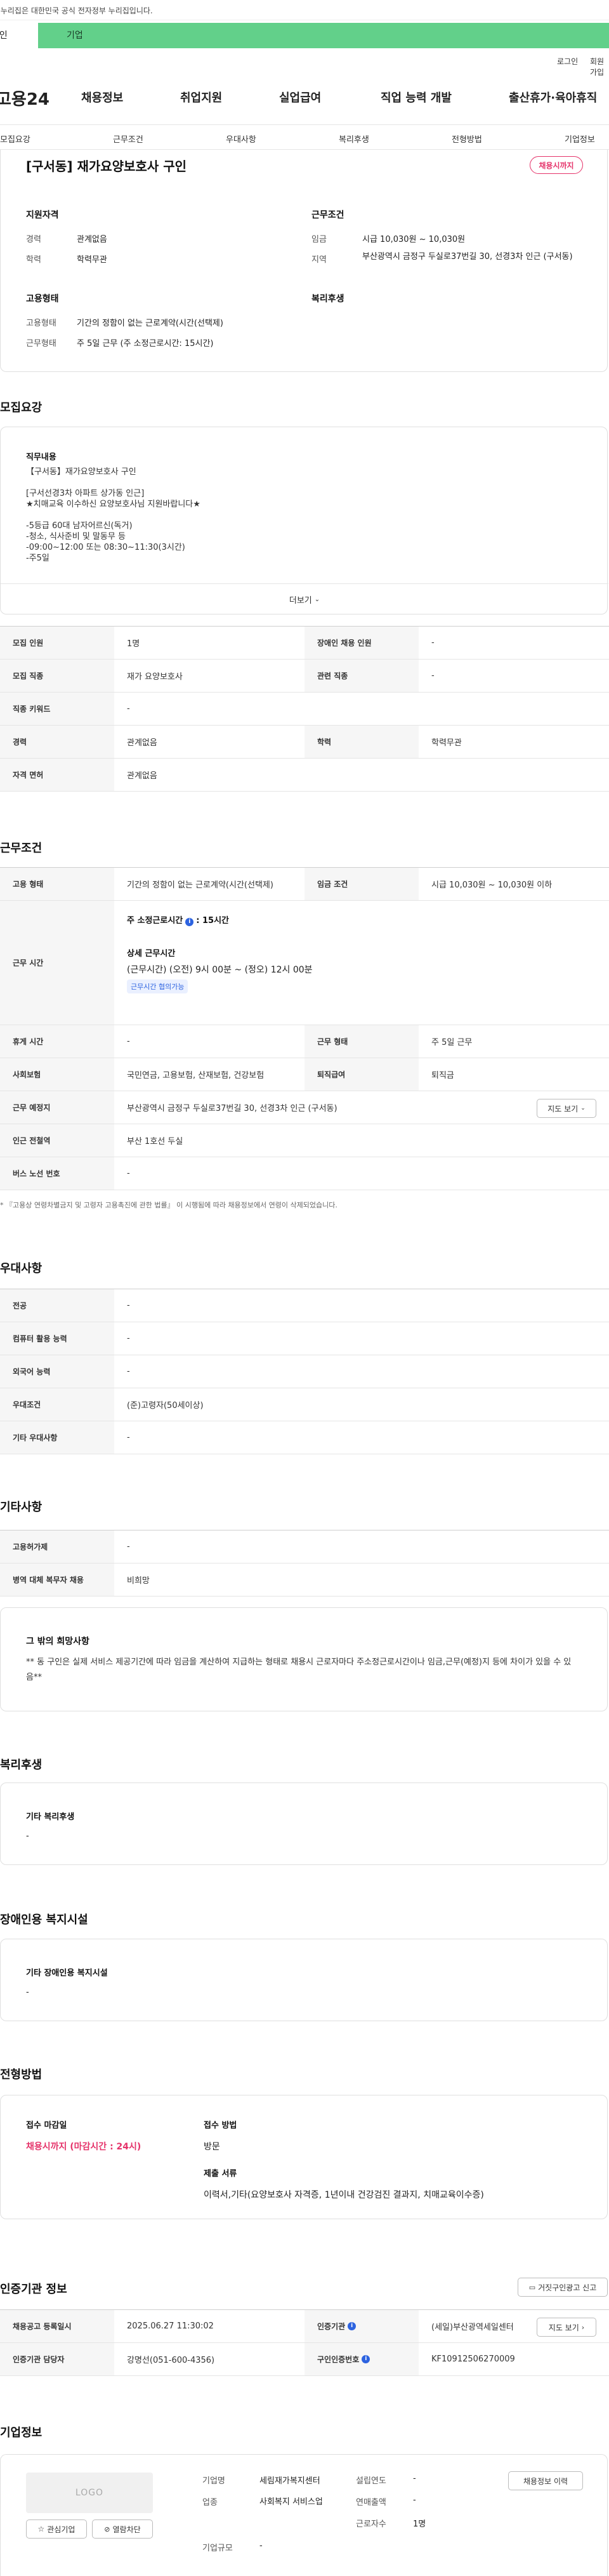  I want to click on sales-label: 연매출액, so click(371, 2502).